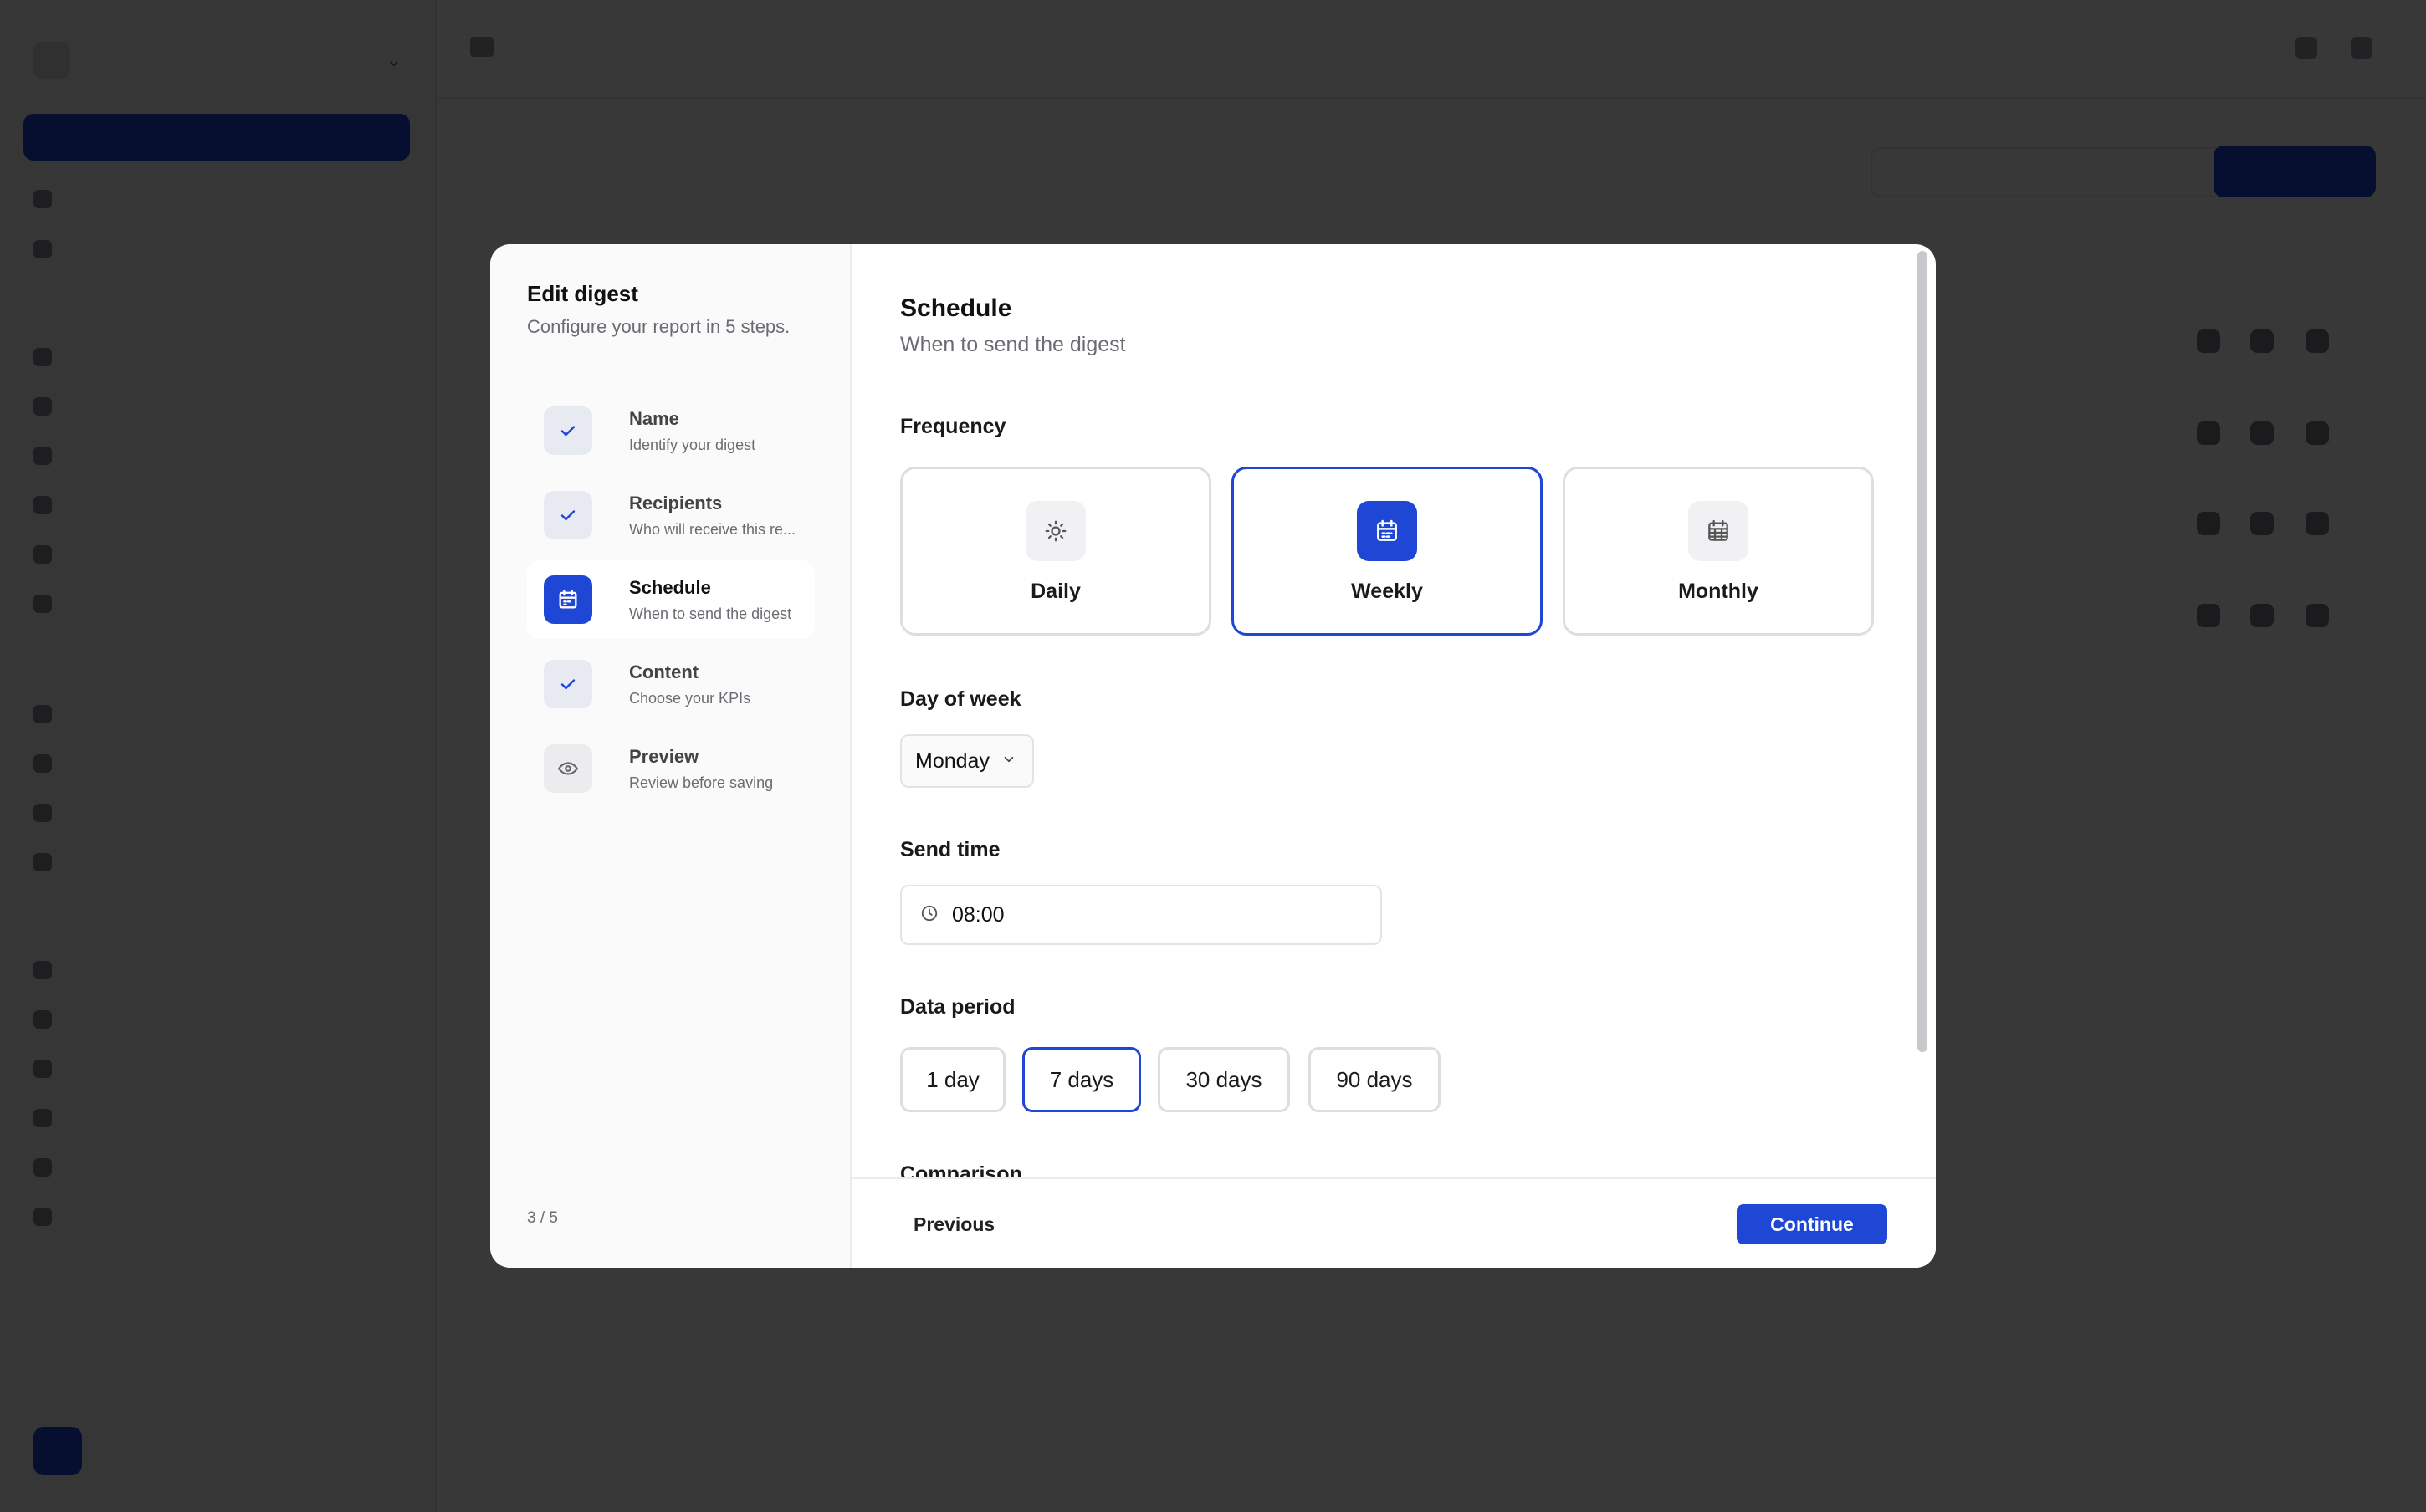  I want to click on step-counter: 3 / 5, so click(542, 1218).